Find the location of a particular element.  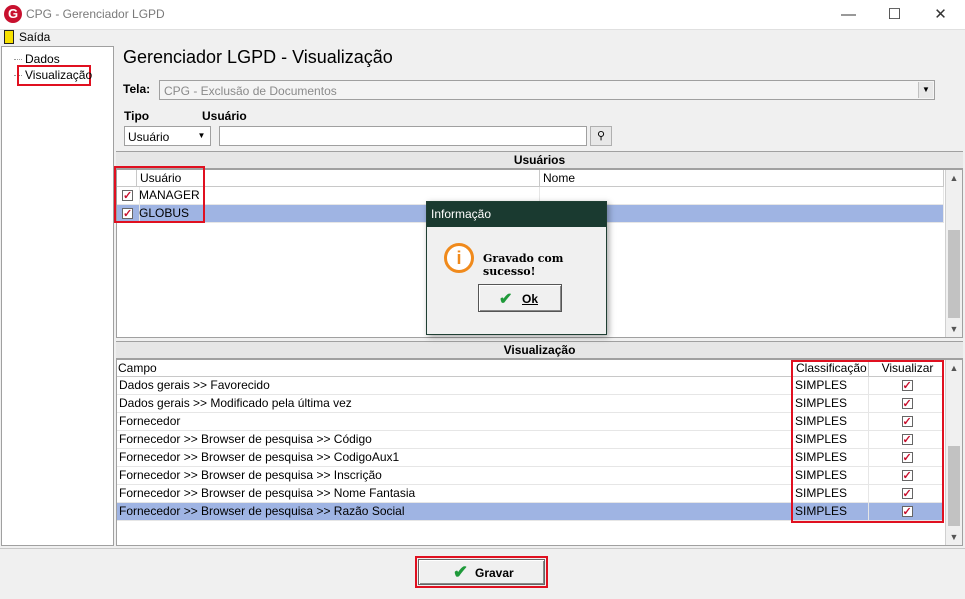

binoculars-search-icon: ⚲ is located at coordinates (601, 136).